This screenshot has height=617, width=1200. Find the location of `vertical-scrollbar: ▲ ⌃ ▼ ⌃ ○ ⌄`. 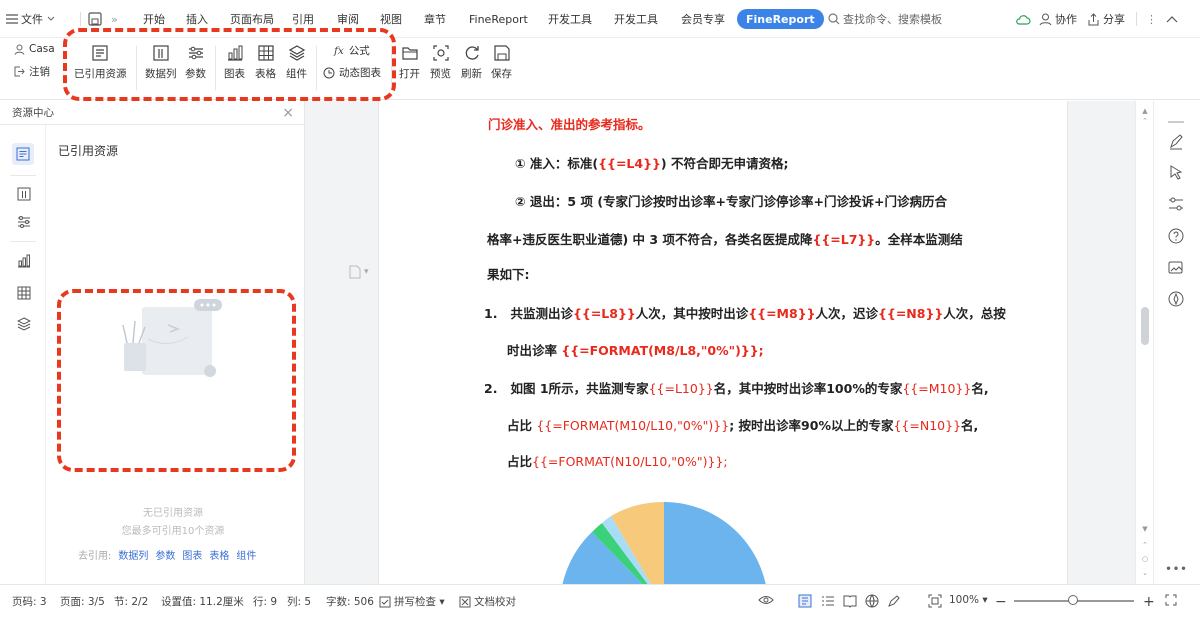

vertical-scrollbar: ▲ ⌃ ▼ ⌃ ○ ⌄ is located at coordinates (1144, 342).